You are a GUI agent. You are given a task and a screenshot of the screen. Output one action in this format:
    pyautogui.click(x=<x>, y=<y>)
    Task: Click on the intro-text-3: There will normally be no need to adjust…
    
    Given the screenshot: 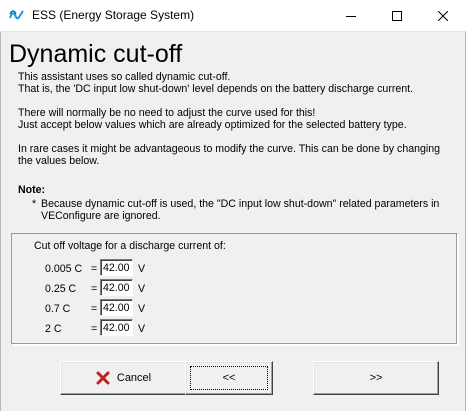 What is the action you would take?
    pyautogui.click(x=167, y=113)
    